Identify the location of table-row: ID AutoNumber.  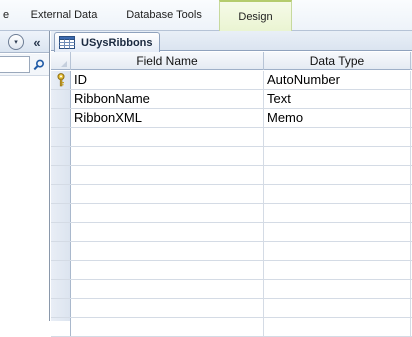
(231, 80).